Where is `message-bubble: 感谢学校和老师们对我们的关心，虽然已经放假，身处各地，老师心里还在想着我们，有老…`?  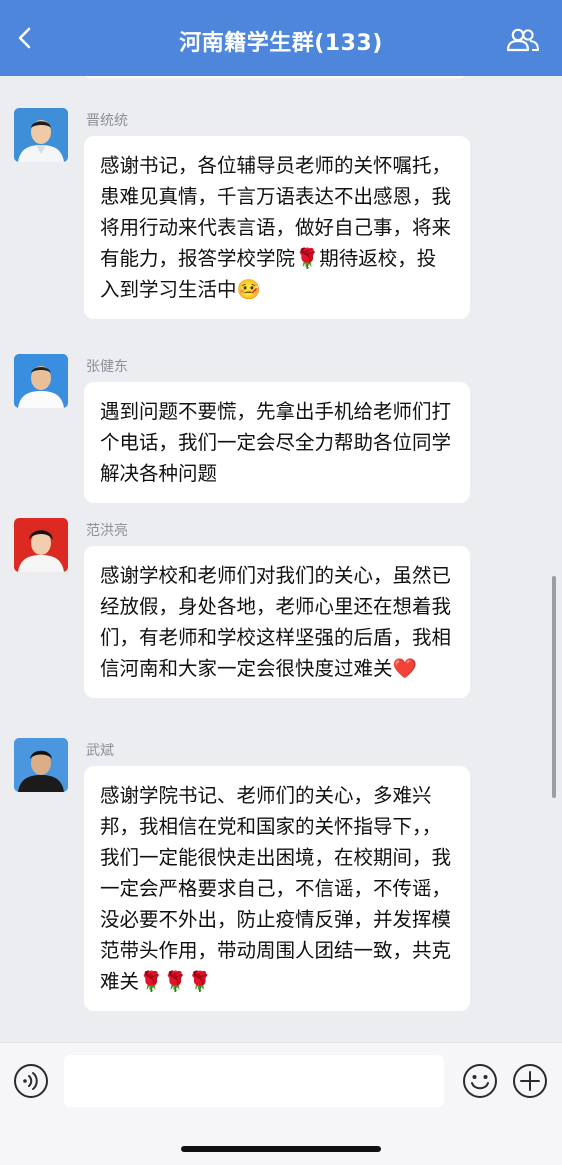 message-bubble: 感谢学校和老师们对我们的关心，虽然已经放假，身处各地，老师心里还在想着我们，有老… is located at coordinates (277, 622).